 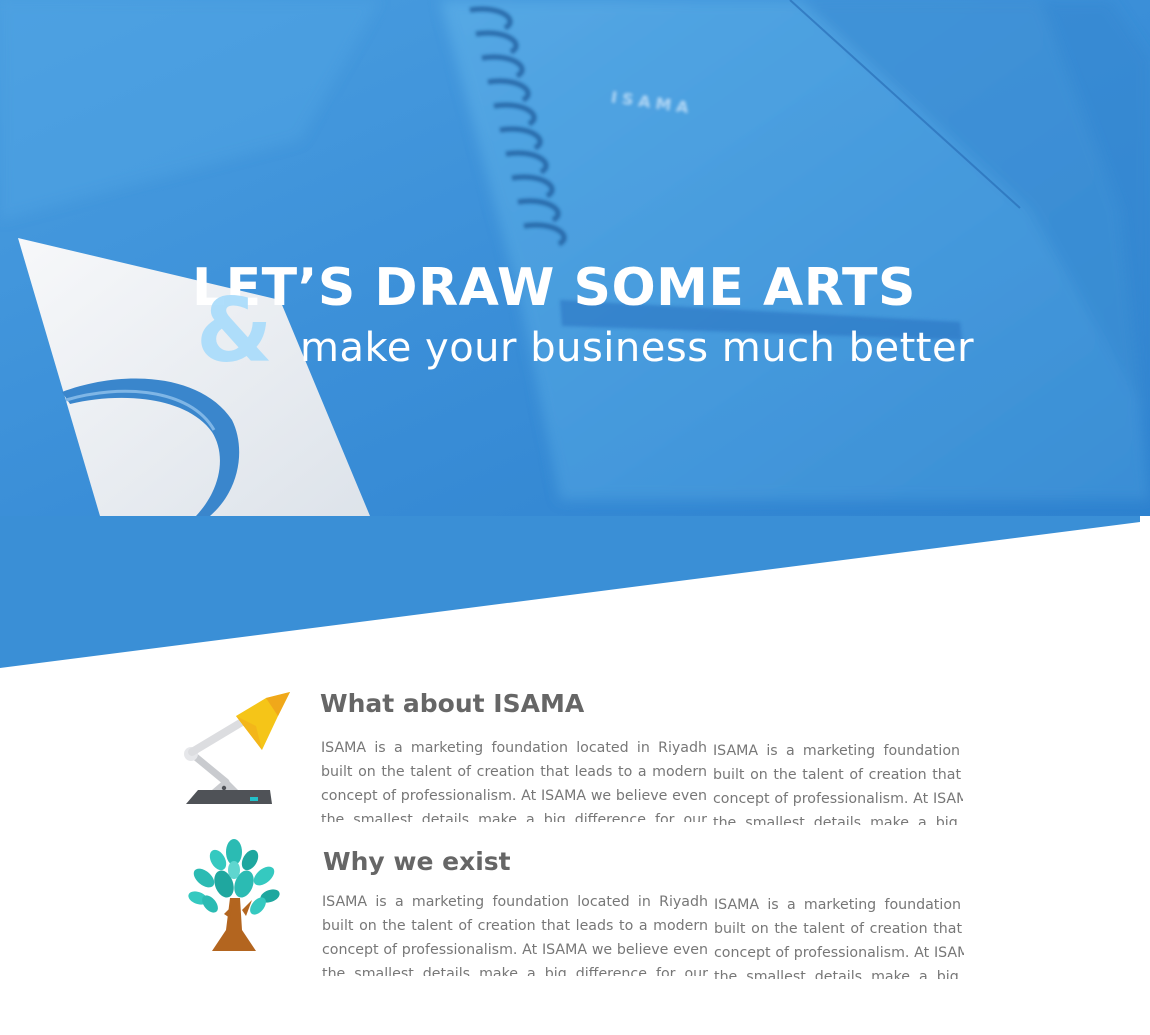 What do you see at coordinates (637, 348) in the screenshot?
I see `hero-subline: make your business much better` at bounding box center [637, 348].